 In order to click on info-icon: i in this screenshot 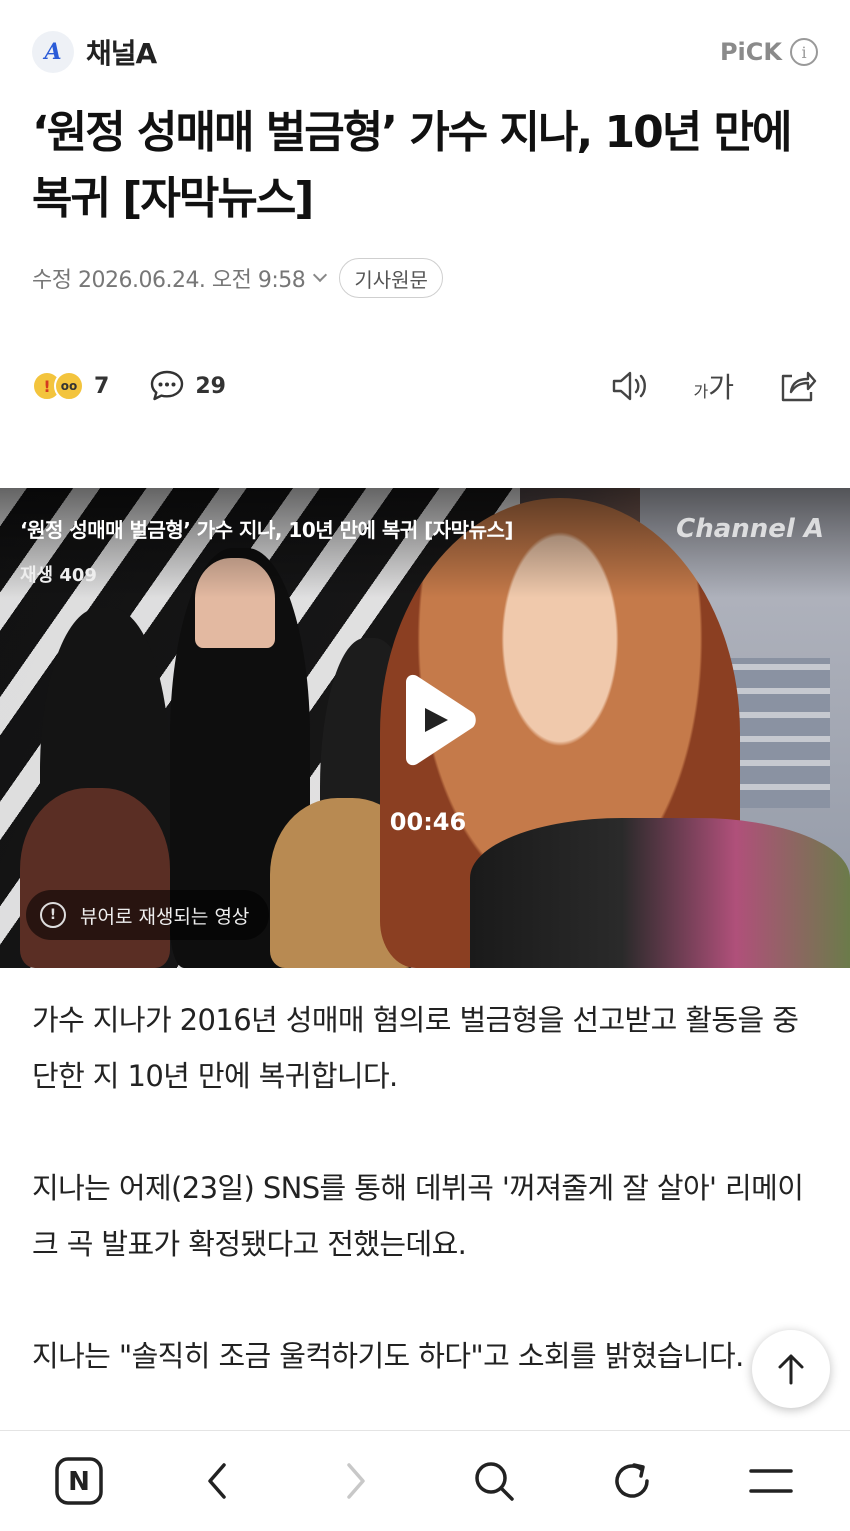, I will do `click(804, 52)`.